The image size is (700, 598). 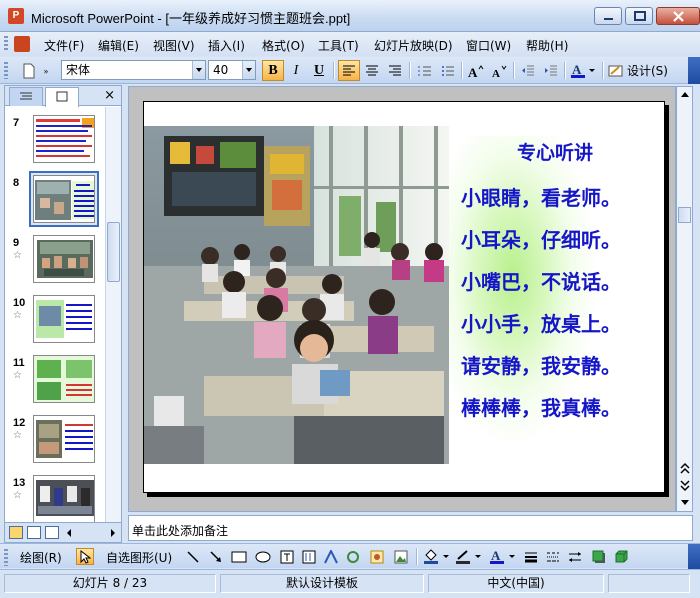 I want to click on previous-slide-icon, so click(x=685, y=468).